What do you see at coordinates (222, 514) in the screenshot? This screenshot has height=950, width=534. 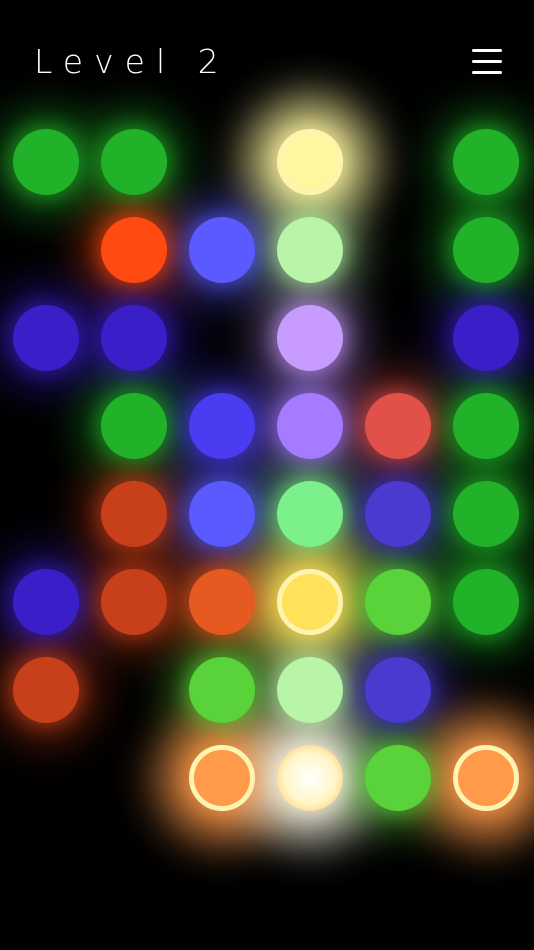 I see `dot-r4-c2` at bounding box center [222, 514].